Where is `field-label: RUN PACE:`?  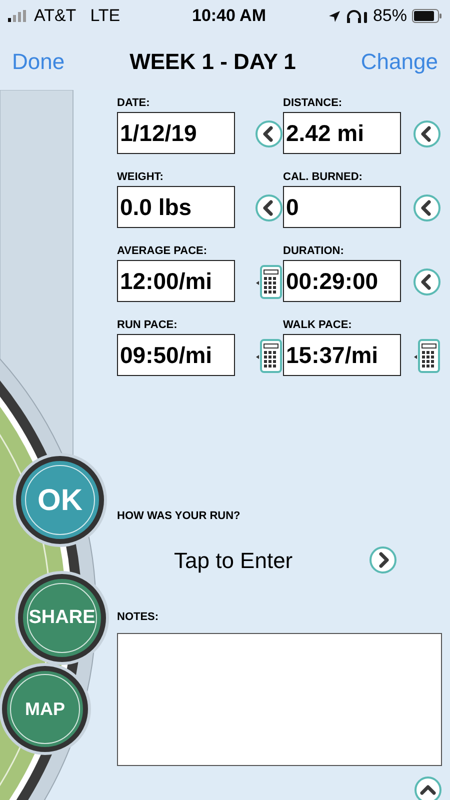
field-label: RUN PACE: is located at coordinates (147, 325).